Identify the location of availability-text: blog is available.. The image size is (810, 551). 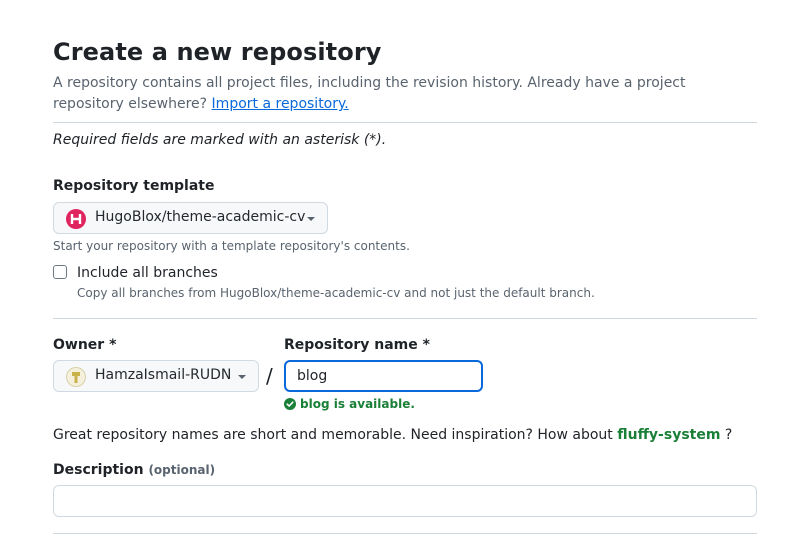
(357, 404).